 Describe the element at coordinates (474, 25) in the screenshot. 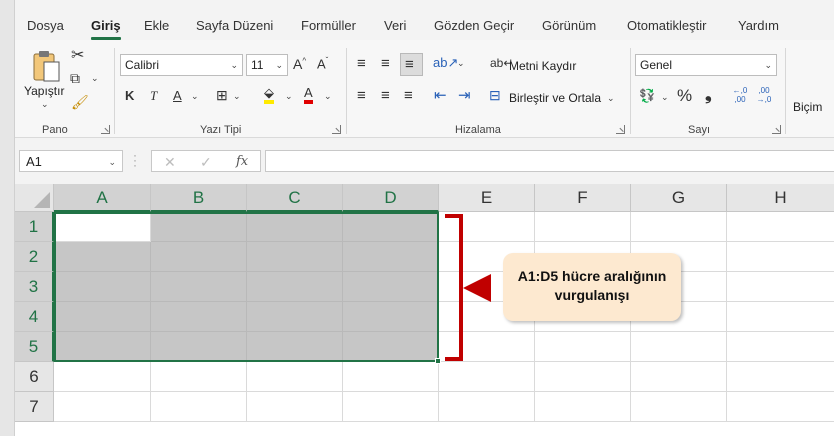

I see `tab-gozden-gecir: Gözden Geçir` at that location.